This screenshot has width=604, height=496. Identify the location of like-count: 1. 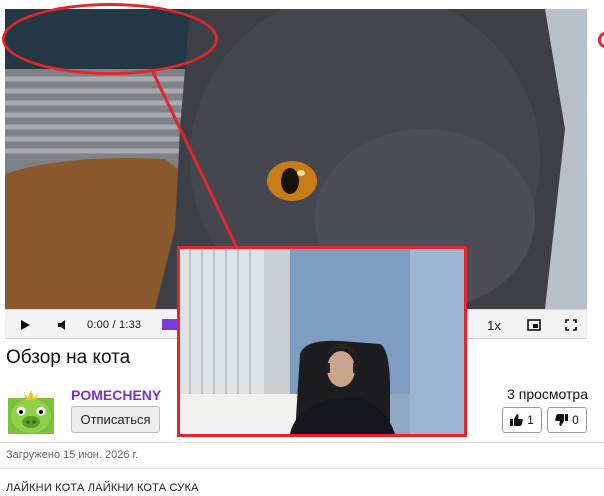
(530, 420).